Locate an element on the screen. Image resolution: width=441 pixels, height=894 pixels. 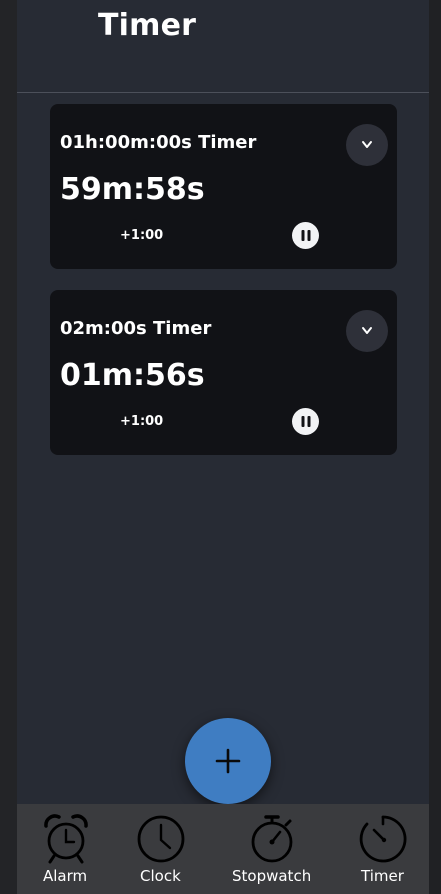
header-divider is located at coordinates (223, 92).